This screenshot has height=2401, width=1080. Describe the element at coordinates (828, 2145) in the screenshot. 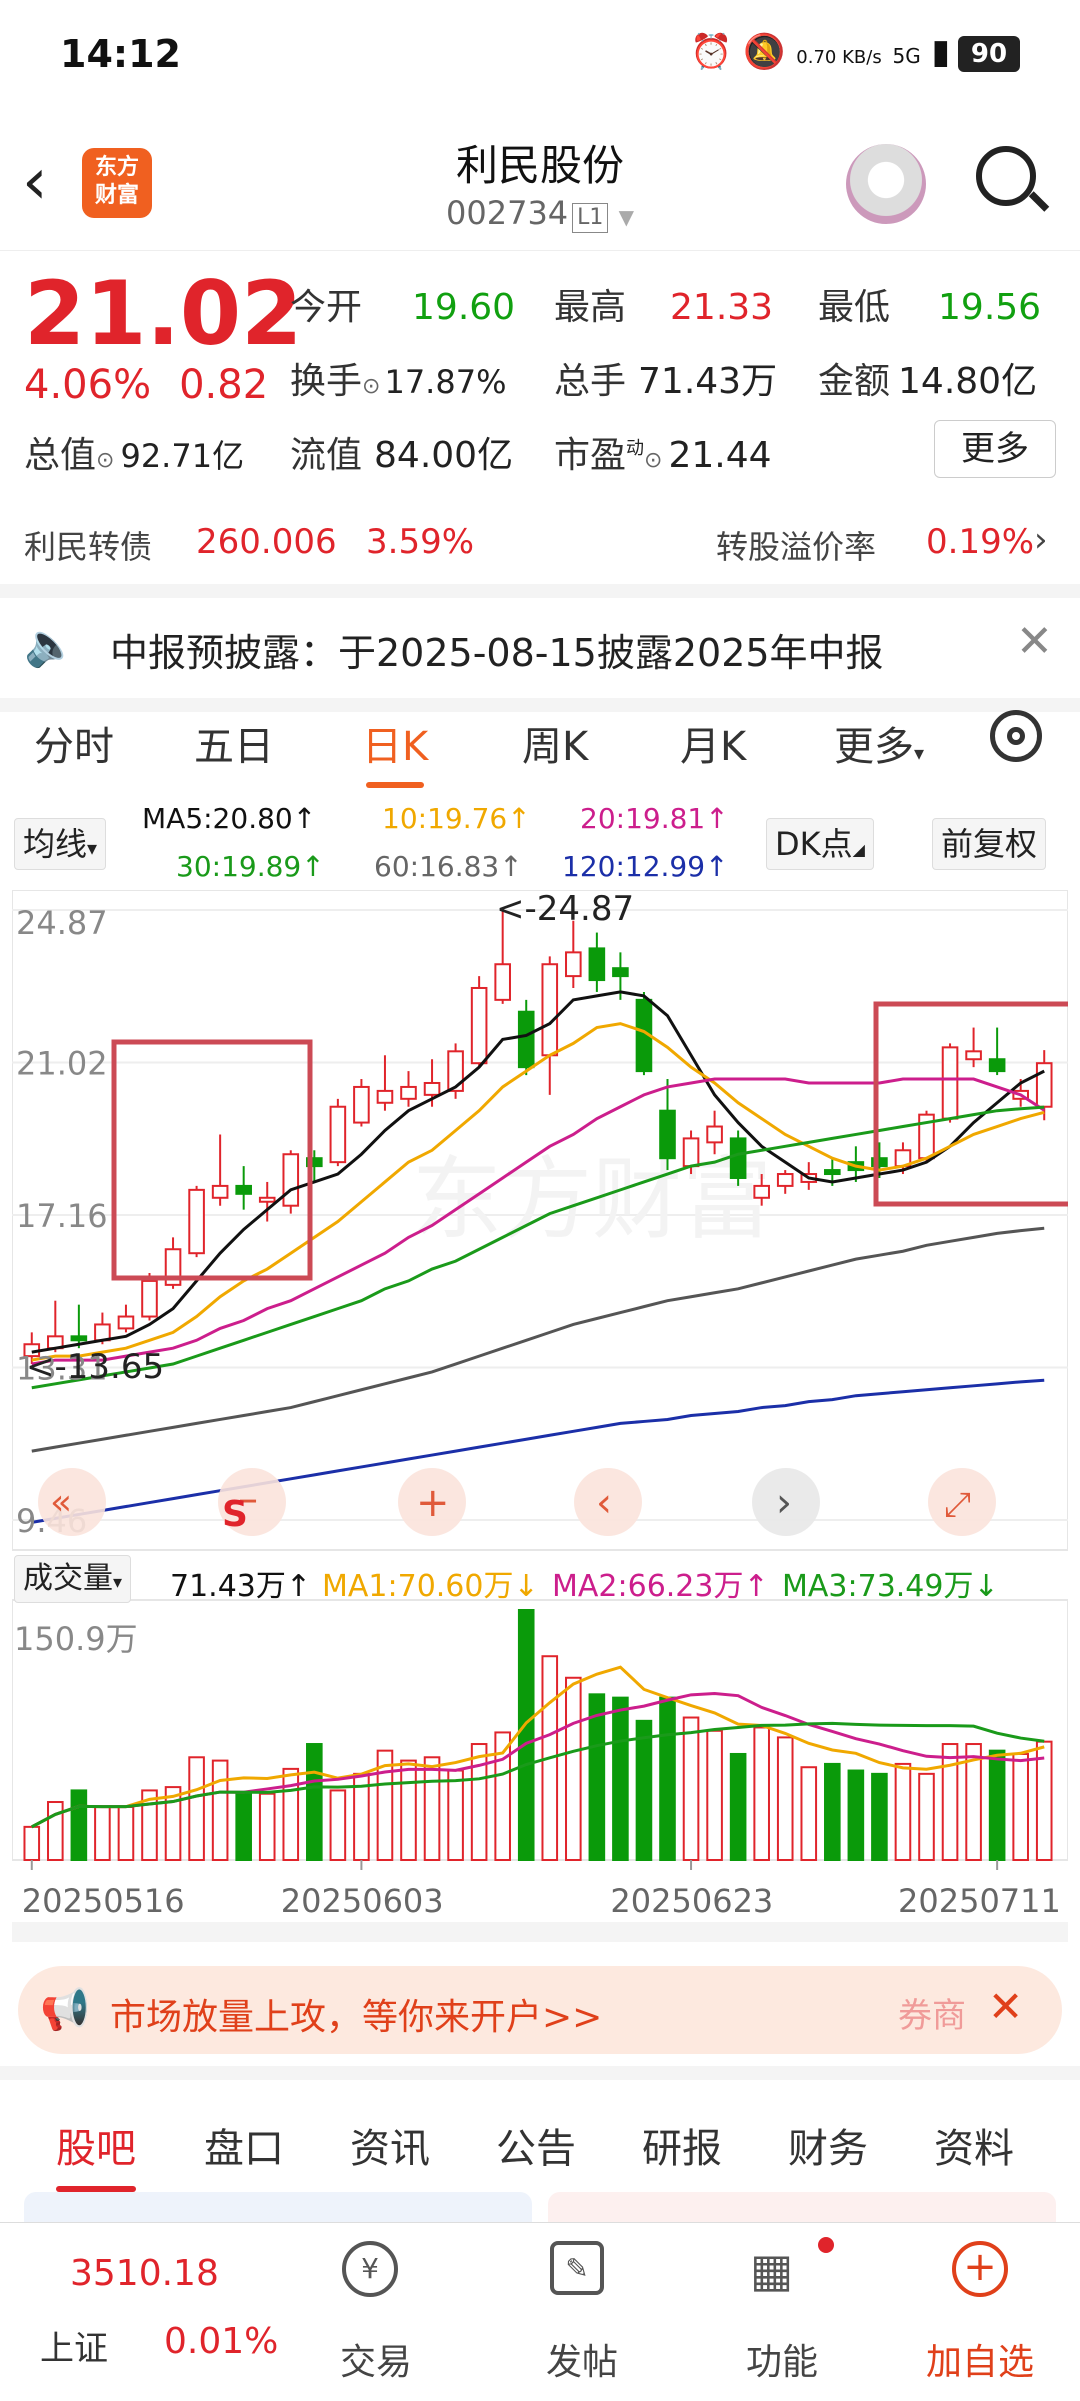

I see `tab-finance: 财务` at that location.